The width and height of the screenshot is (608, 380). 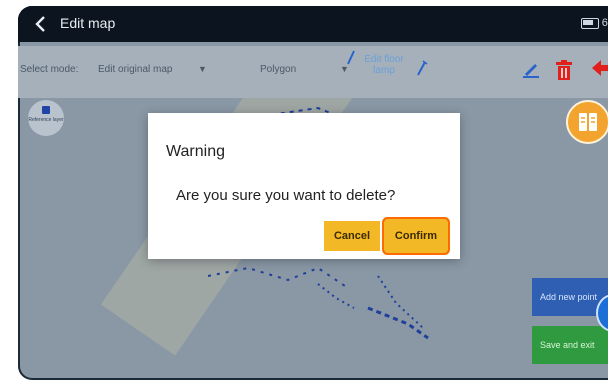 I want to click on dialog-message: Are you sure you want to delete?, so click(x=286, y=195).